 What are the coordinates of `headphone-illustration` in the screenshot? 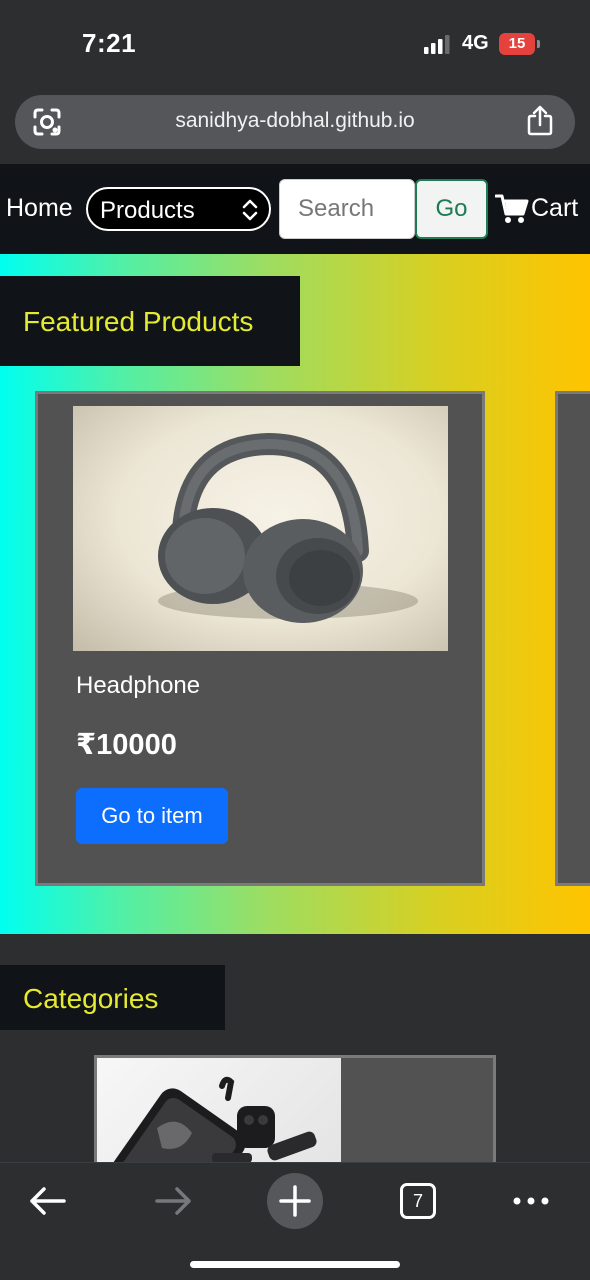 It's located at (288, 527).